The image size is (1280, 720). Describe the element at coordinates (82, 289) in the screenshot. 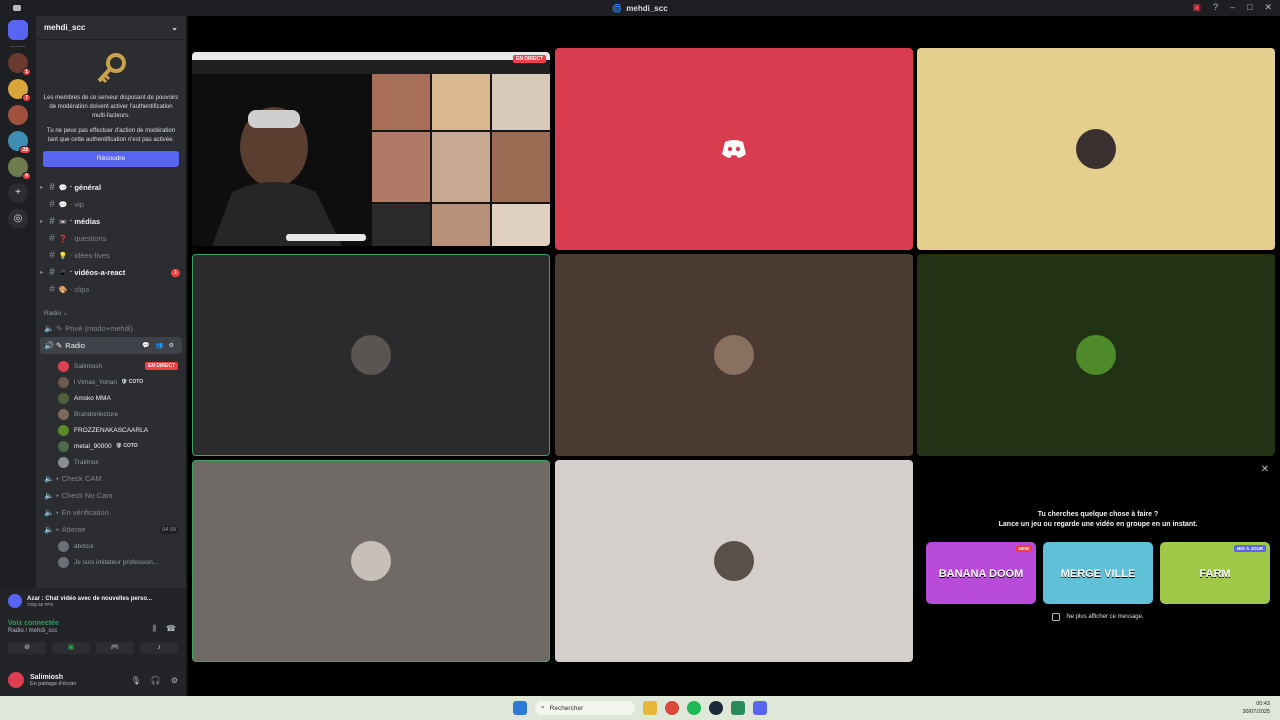

I see `channel-label: clips` at that location.